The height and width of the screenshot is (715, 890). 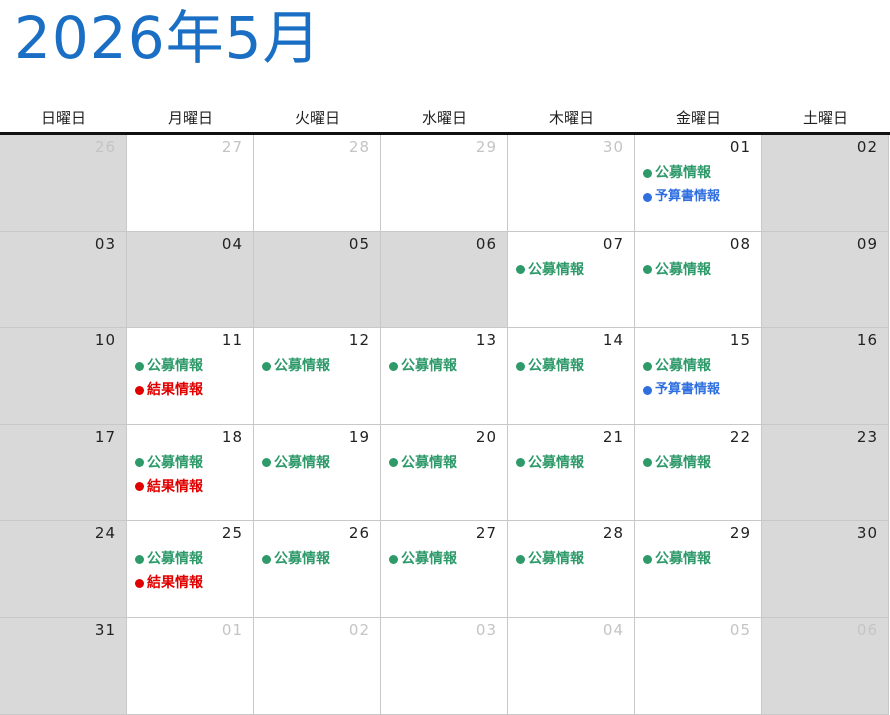 What do you see at coordinates (232, 436) in the screenshot?
I see `day-number: 18` at bounding box center [232, 436].